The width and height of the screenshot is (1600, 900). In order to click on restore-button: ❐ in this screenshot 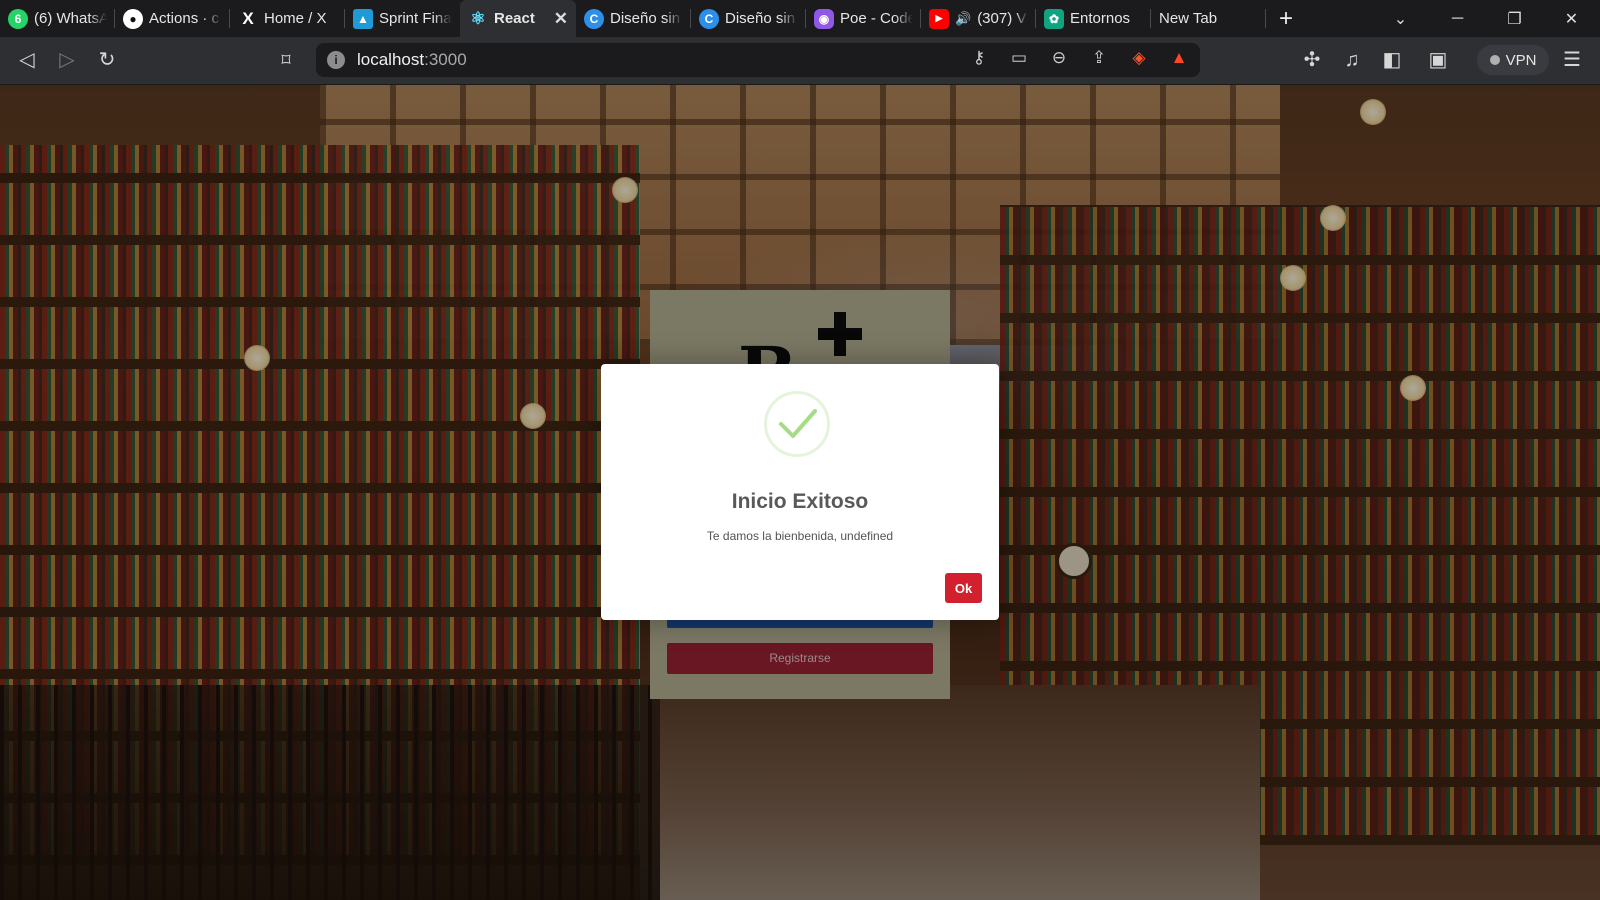, I will do `click(1514, 19)`.